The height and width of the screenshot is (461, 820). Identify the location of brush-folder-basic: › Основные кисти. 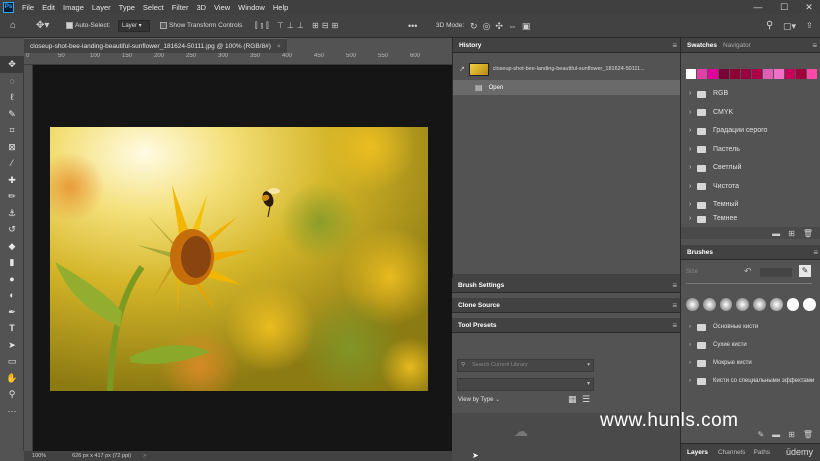
(750, 327).